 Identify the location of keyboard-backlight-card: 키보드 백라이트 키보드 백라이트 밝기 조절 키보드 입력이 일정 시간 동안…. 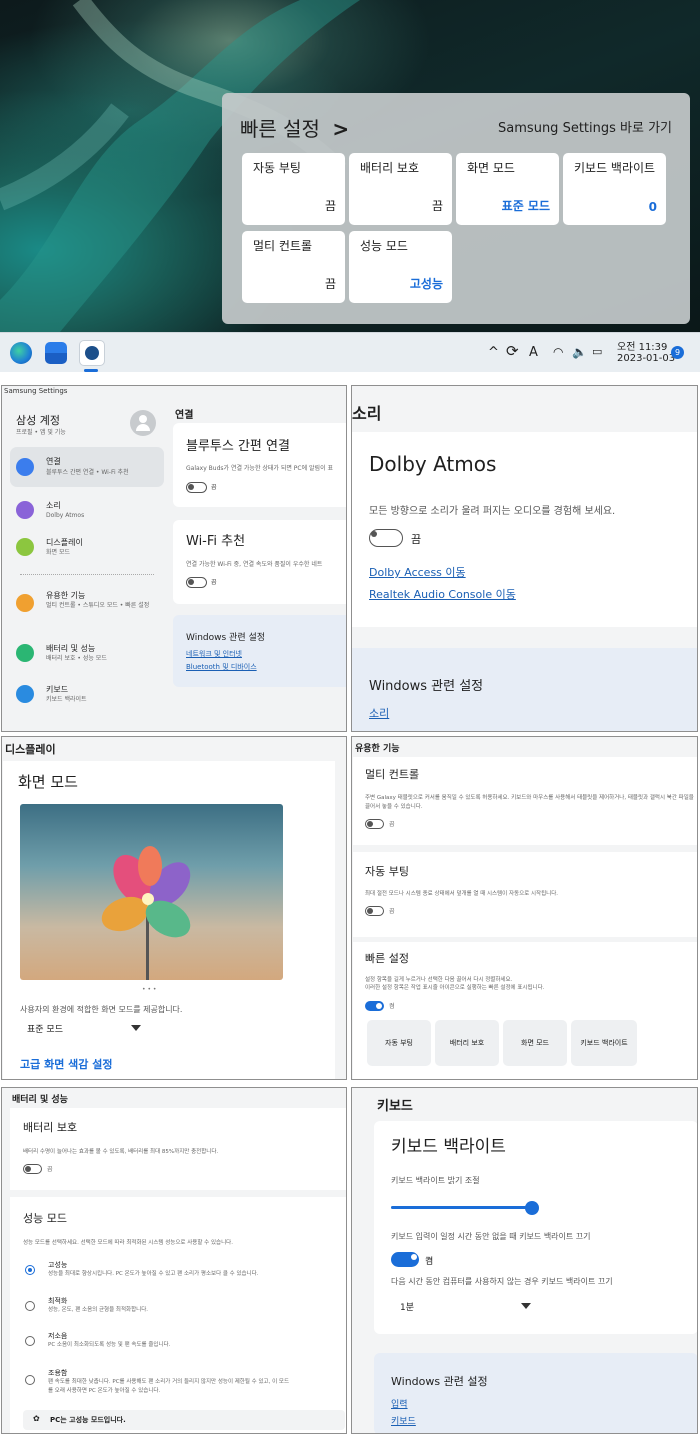
(535, 1227).